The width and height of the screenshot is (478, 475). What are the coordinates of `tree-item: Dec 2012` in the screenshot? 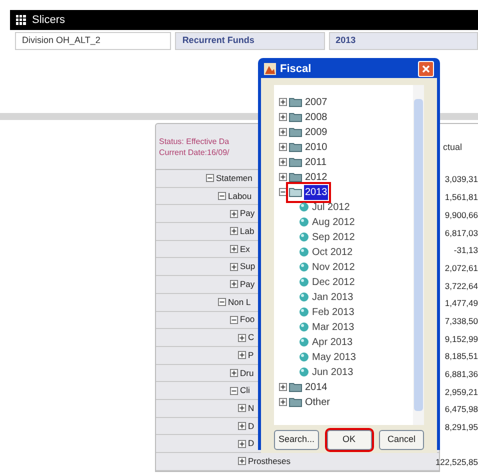 It's located at (333, 282).